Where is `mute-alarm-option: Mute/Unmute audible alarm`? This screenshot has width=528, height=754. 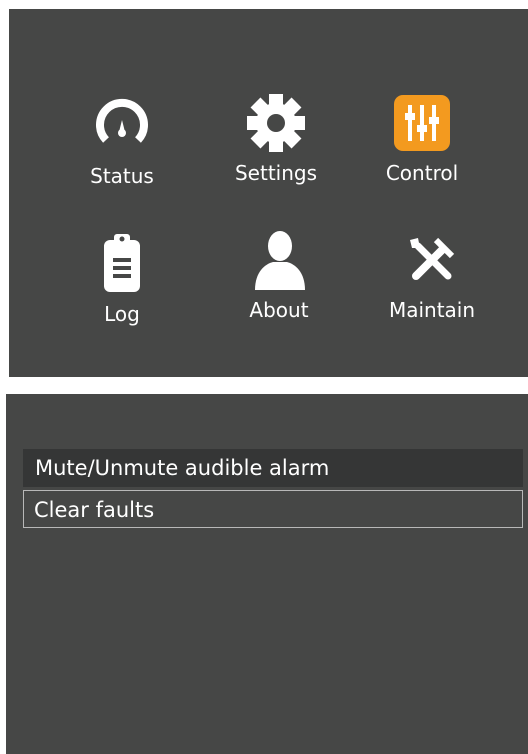 mute-alarm-option: Mute/Unmute audible alarm is located at coordinates (273, 468).